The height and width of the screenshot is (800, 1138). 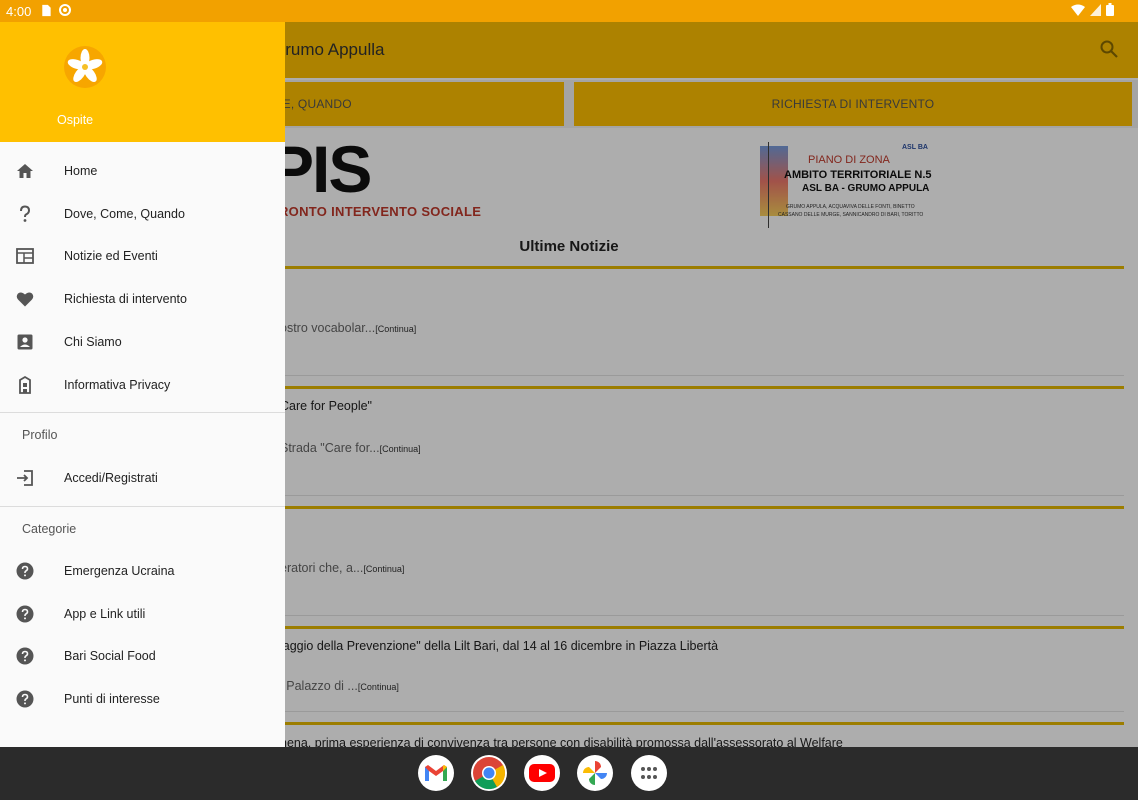 I want to click on signal-icon, so click(x=1095, y=9).